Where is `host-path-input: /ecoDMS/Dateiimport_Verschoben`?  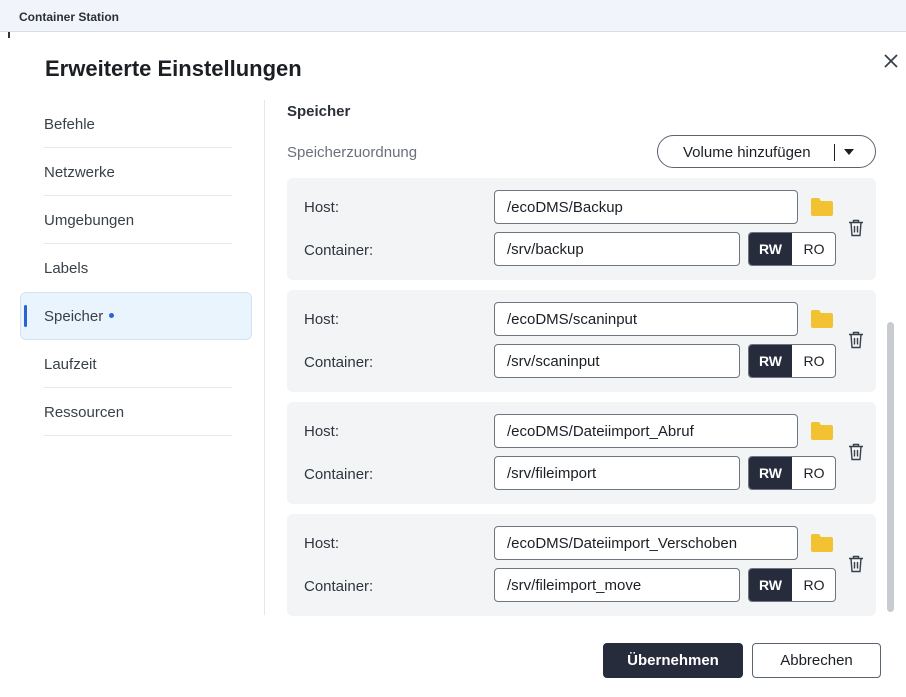
host-path-input: /ecoDMS/Dateiimport_Verschoben is located at coordinates (646, 543).